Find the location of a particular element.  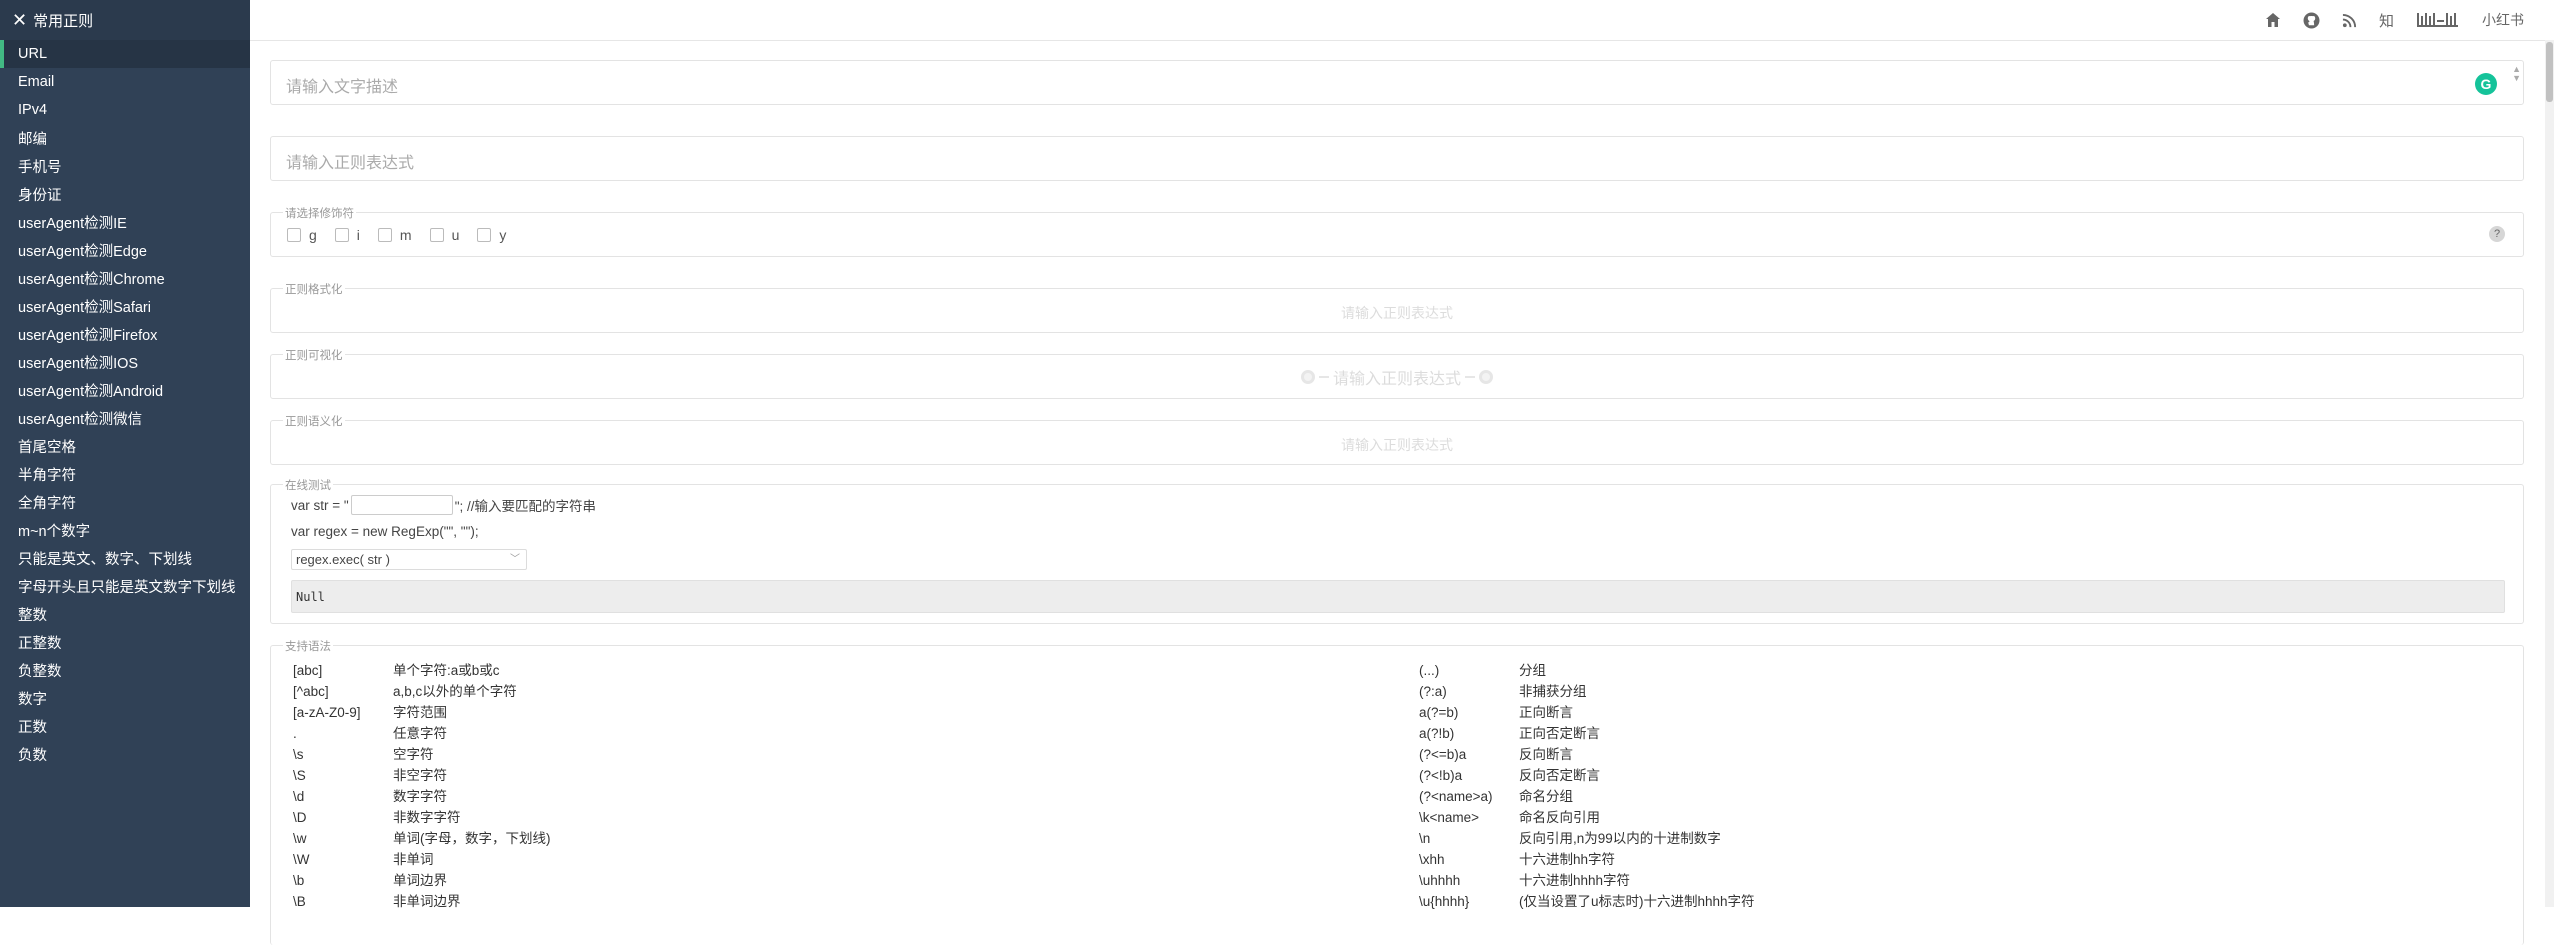

regex-placeholder: 请输入正则表达式 is located at coordinates (350, 163).